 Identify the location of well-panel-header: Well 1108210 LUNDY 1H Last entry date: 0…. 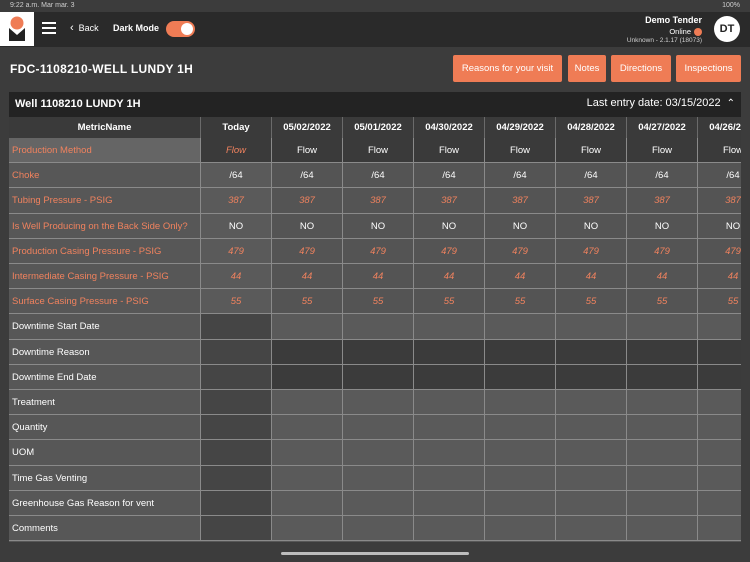
(375, 104).